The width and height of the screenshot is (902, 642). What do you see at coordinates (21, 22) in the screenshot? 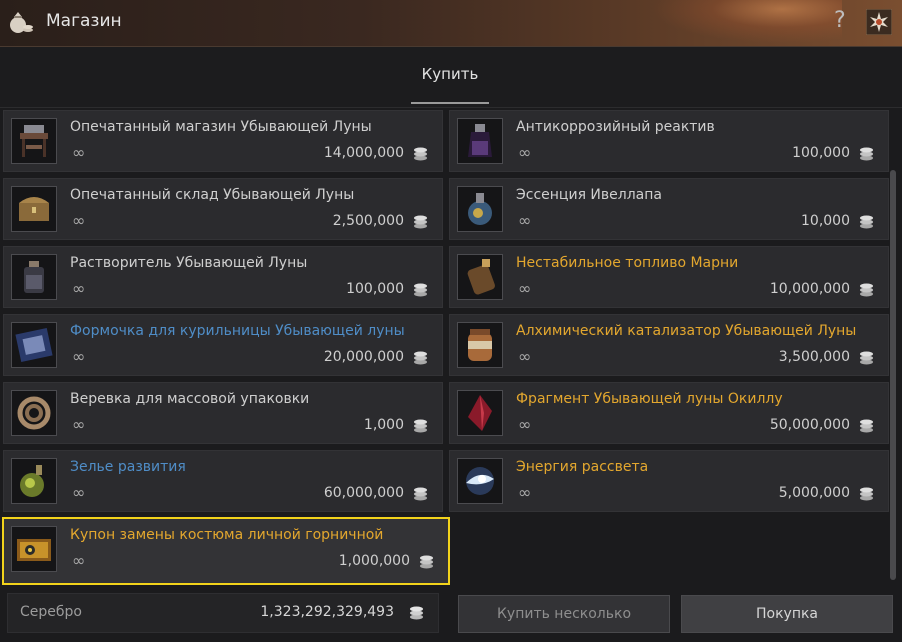
I see `money-bag-icon` at bounding box center [21, 22].